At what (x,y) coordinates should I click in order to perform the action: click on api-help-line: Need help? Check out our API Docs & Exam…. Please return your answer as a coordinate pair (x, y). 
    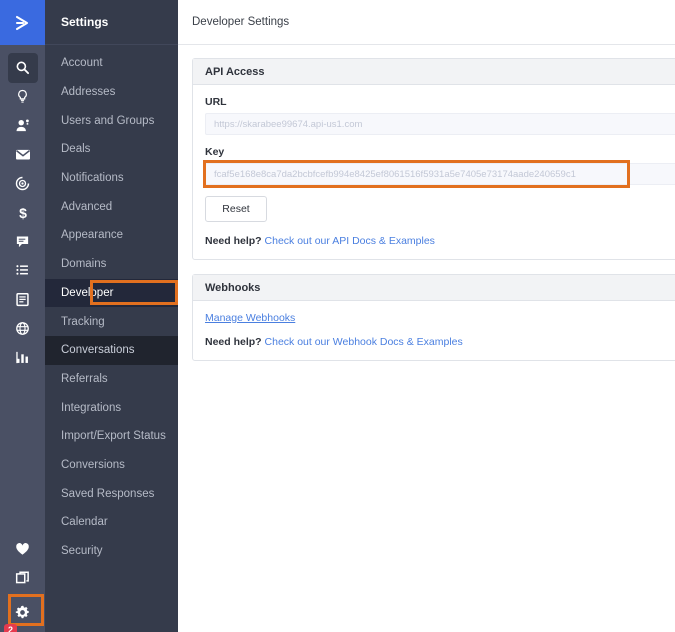
    Looking at the image, I should click on (440, 241).